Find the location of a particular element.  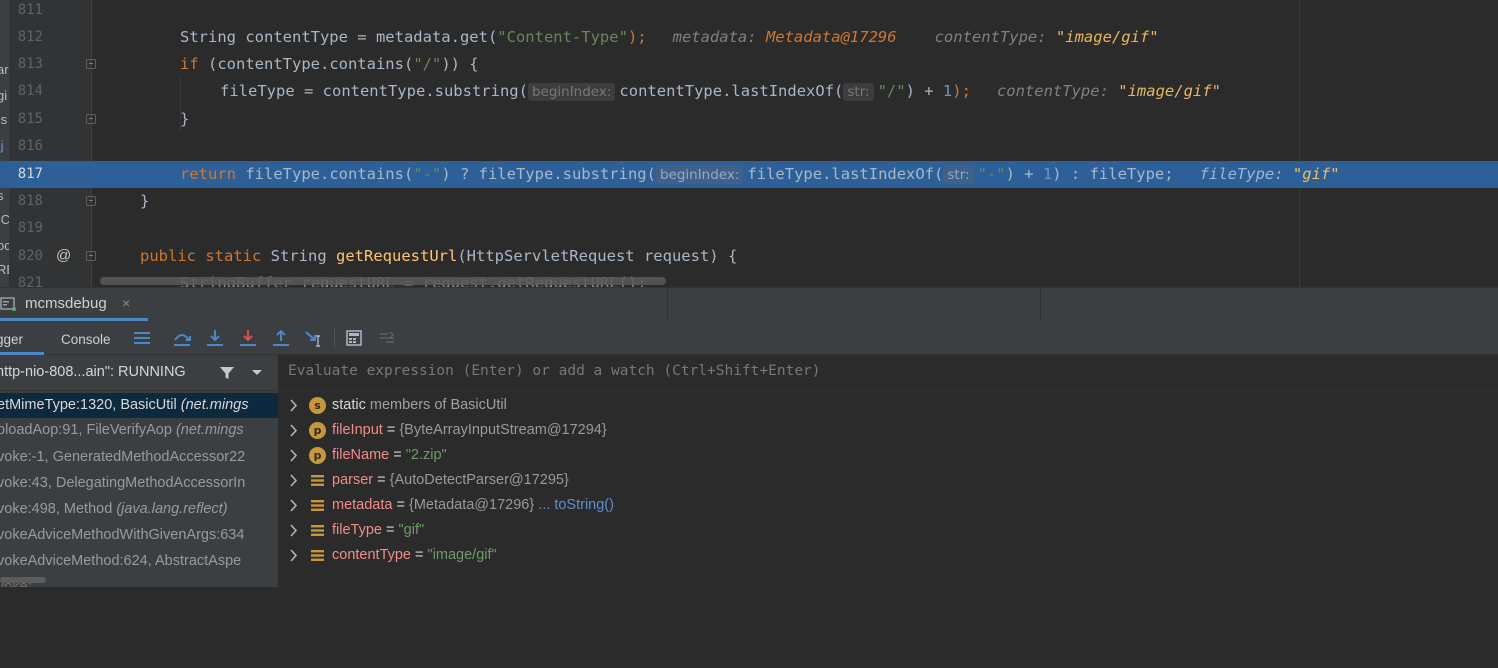

thread-selector: http-nio-808...ain": RUNNING is located at coordinates (139, 373).